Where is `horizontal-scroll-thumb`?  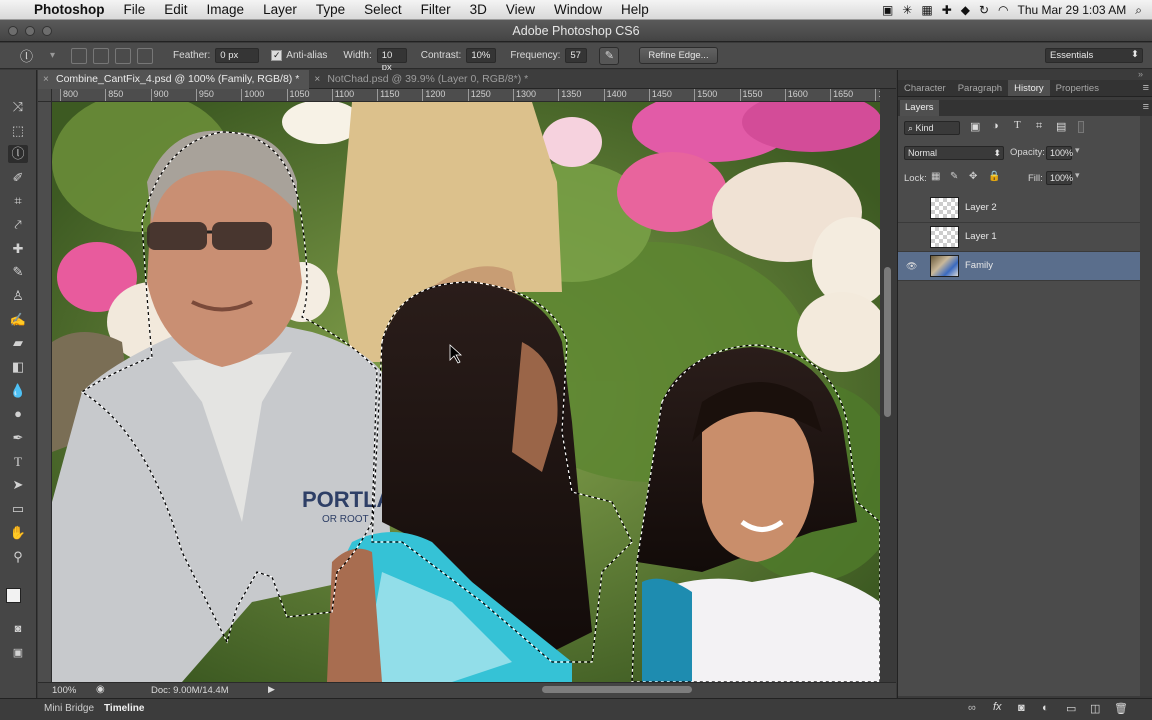 horizontal-scroll-thumb is located at coordinates (617, 689).